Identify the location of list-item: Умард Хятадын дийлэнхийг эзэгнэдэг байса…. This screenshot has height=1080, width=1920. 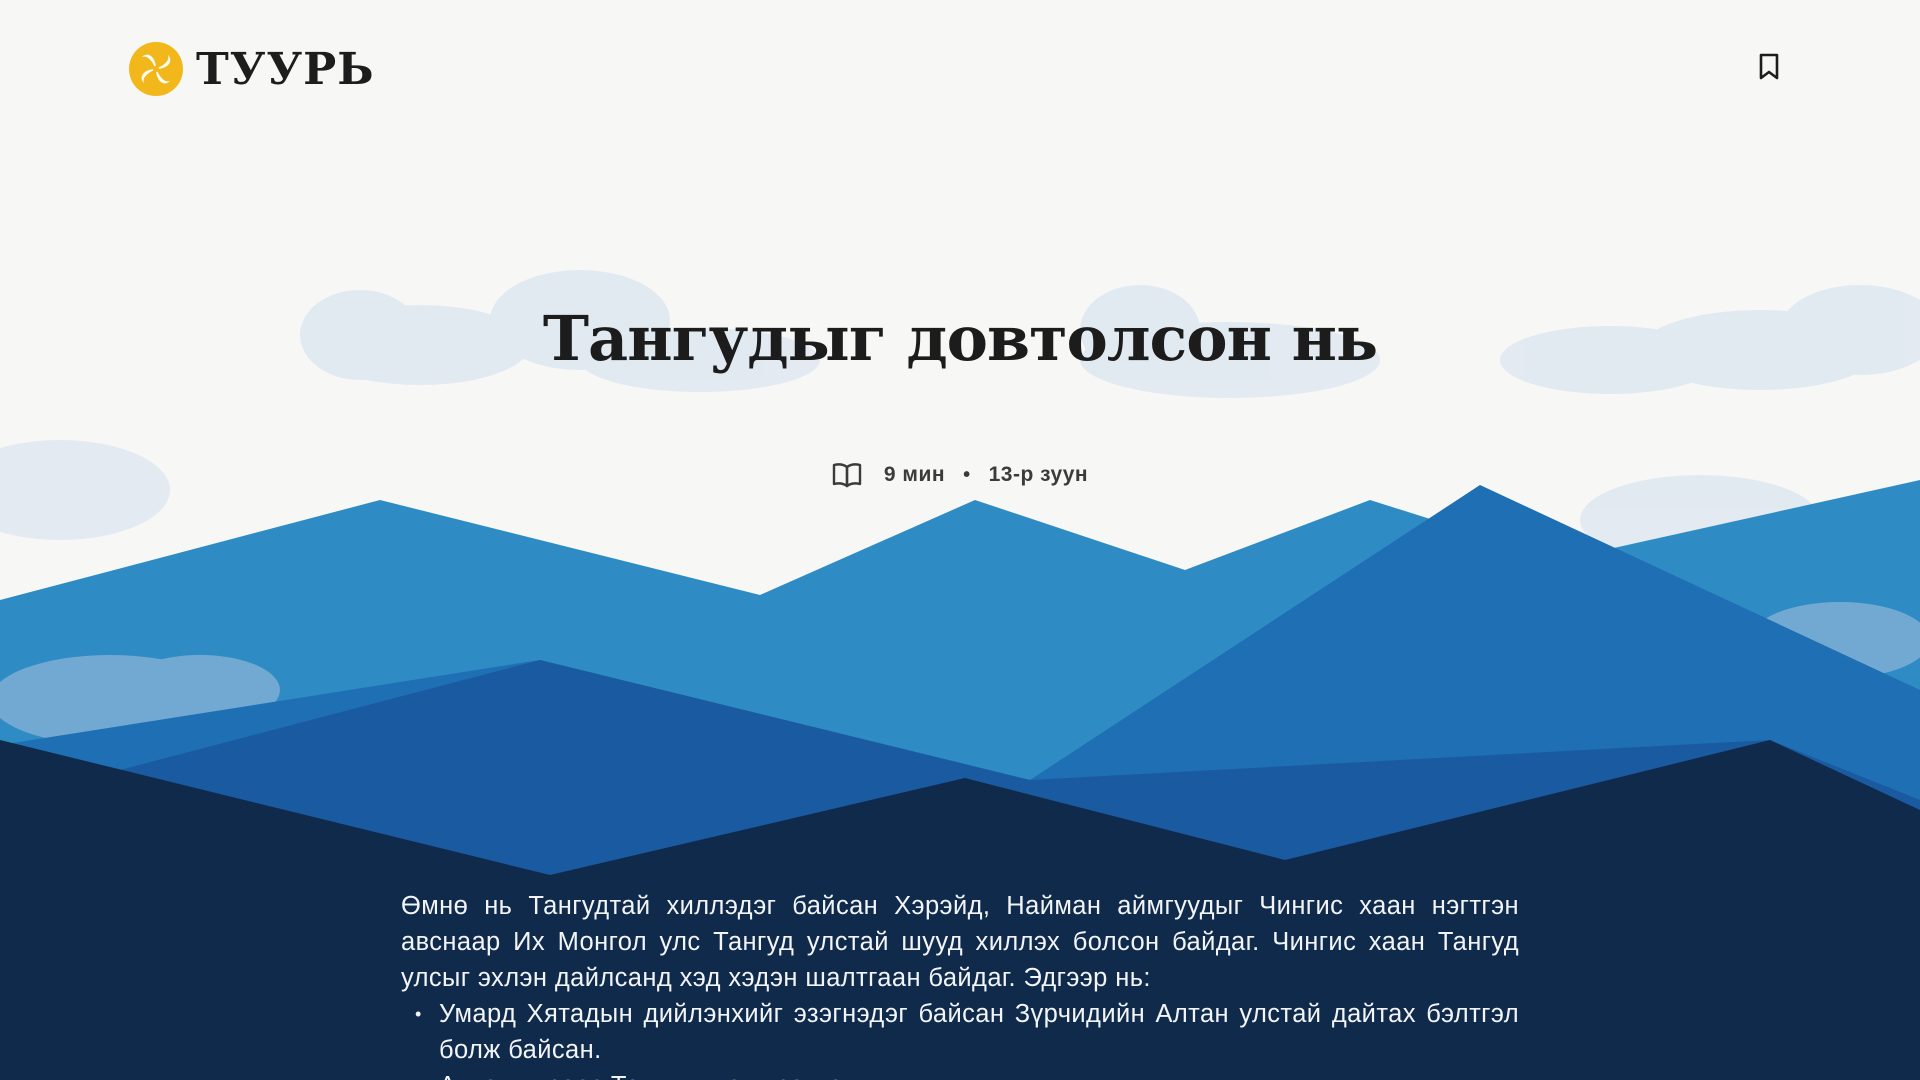
(967, 1032).